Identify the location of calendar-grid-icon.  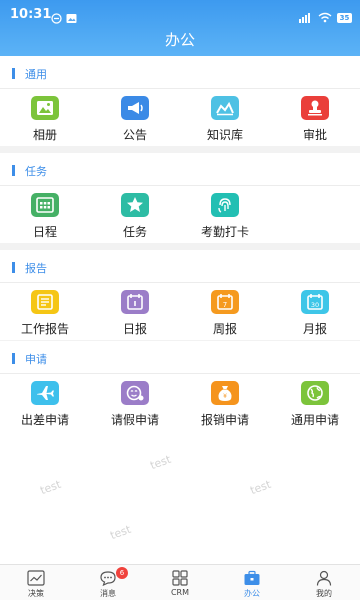
(45, 205).